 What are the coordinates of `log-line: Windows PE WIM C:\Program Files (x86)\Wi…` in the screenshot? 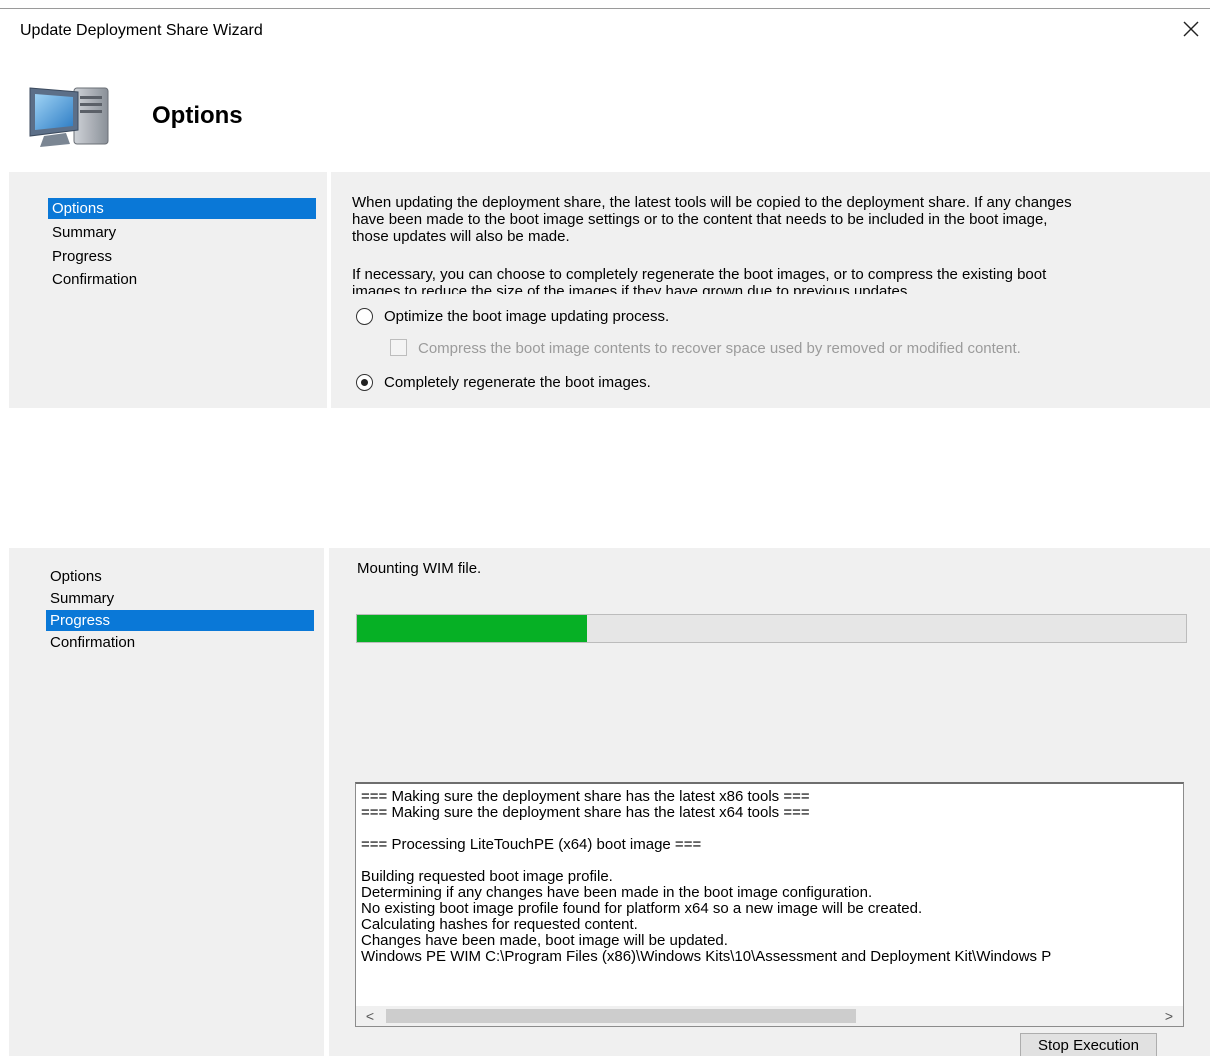 It's located at (706, 956).